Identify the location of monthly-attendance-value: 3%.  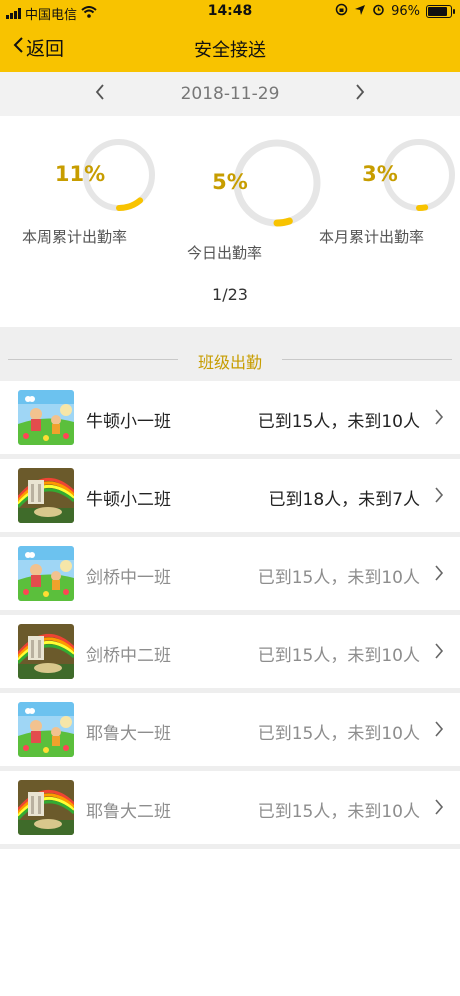
(380, 173).